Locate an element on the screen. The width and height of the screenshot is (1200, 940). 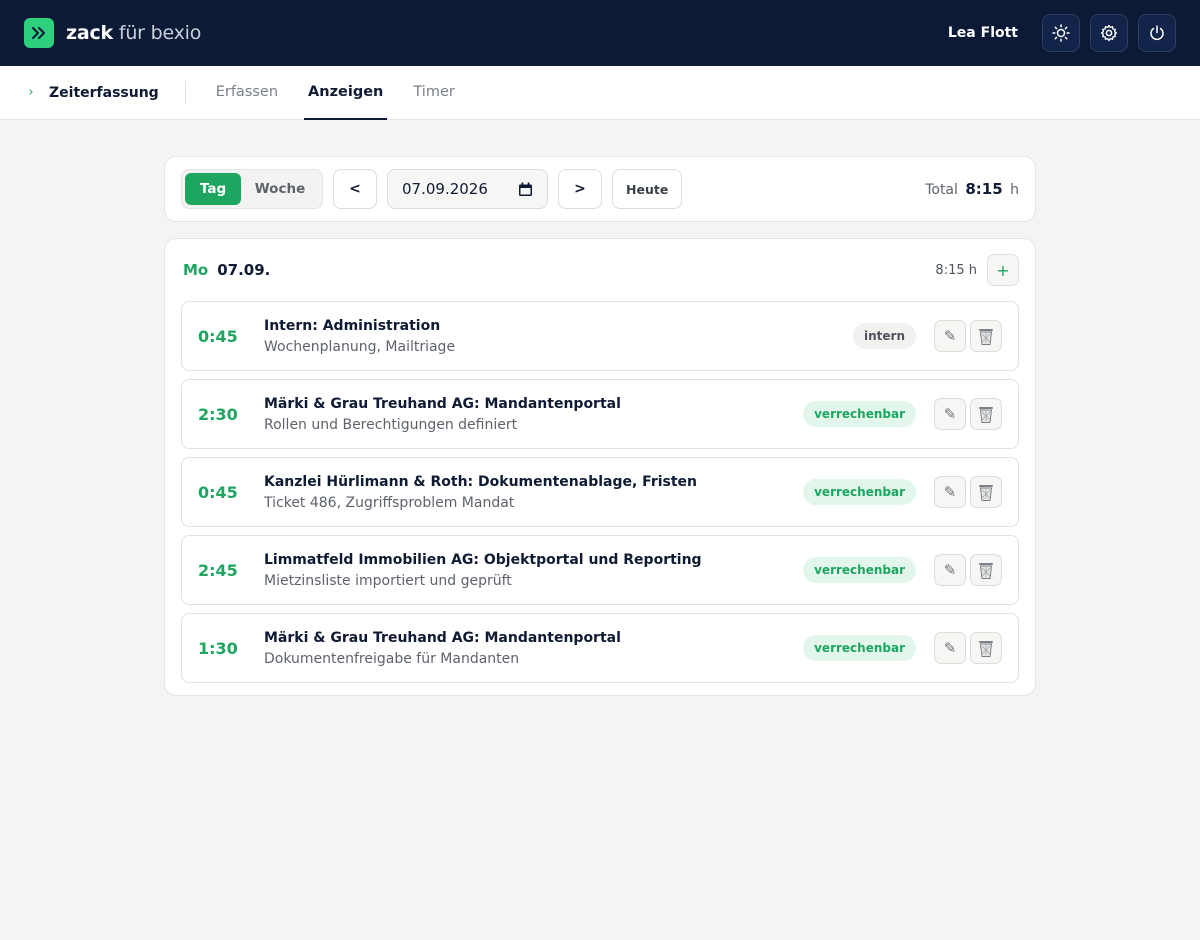
date-value: 07.09.2026 is located at coordinates (445, 189).